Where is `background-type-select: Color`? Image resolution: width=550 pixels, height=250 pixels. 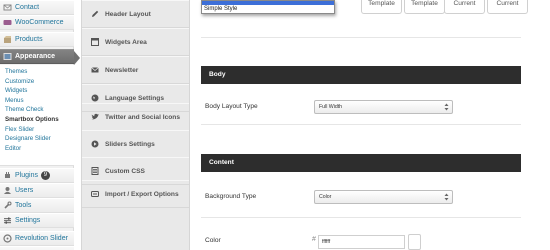 background-type-select: Color is located at coordinates (383, 197).